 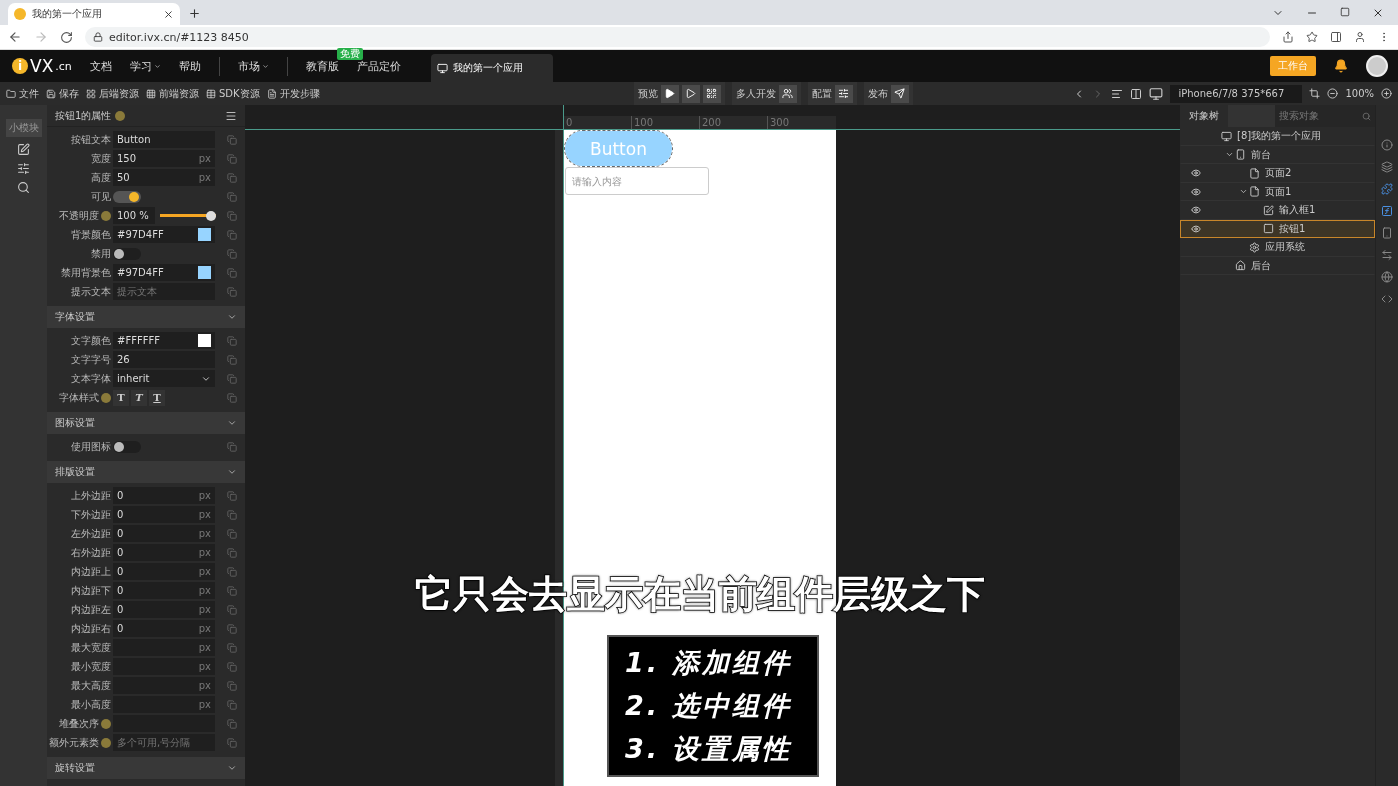 I want to click on toolbar-item: 前端资源, so click(x=172, y=93).